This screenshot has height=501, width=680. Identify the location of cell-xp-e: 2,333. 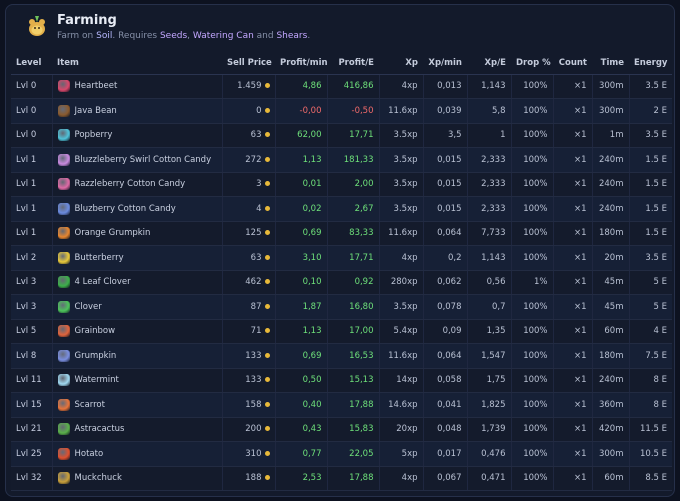
(489, 160).